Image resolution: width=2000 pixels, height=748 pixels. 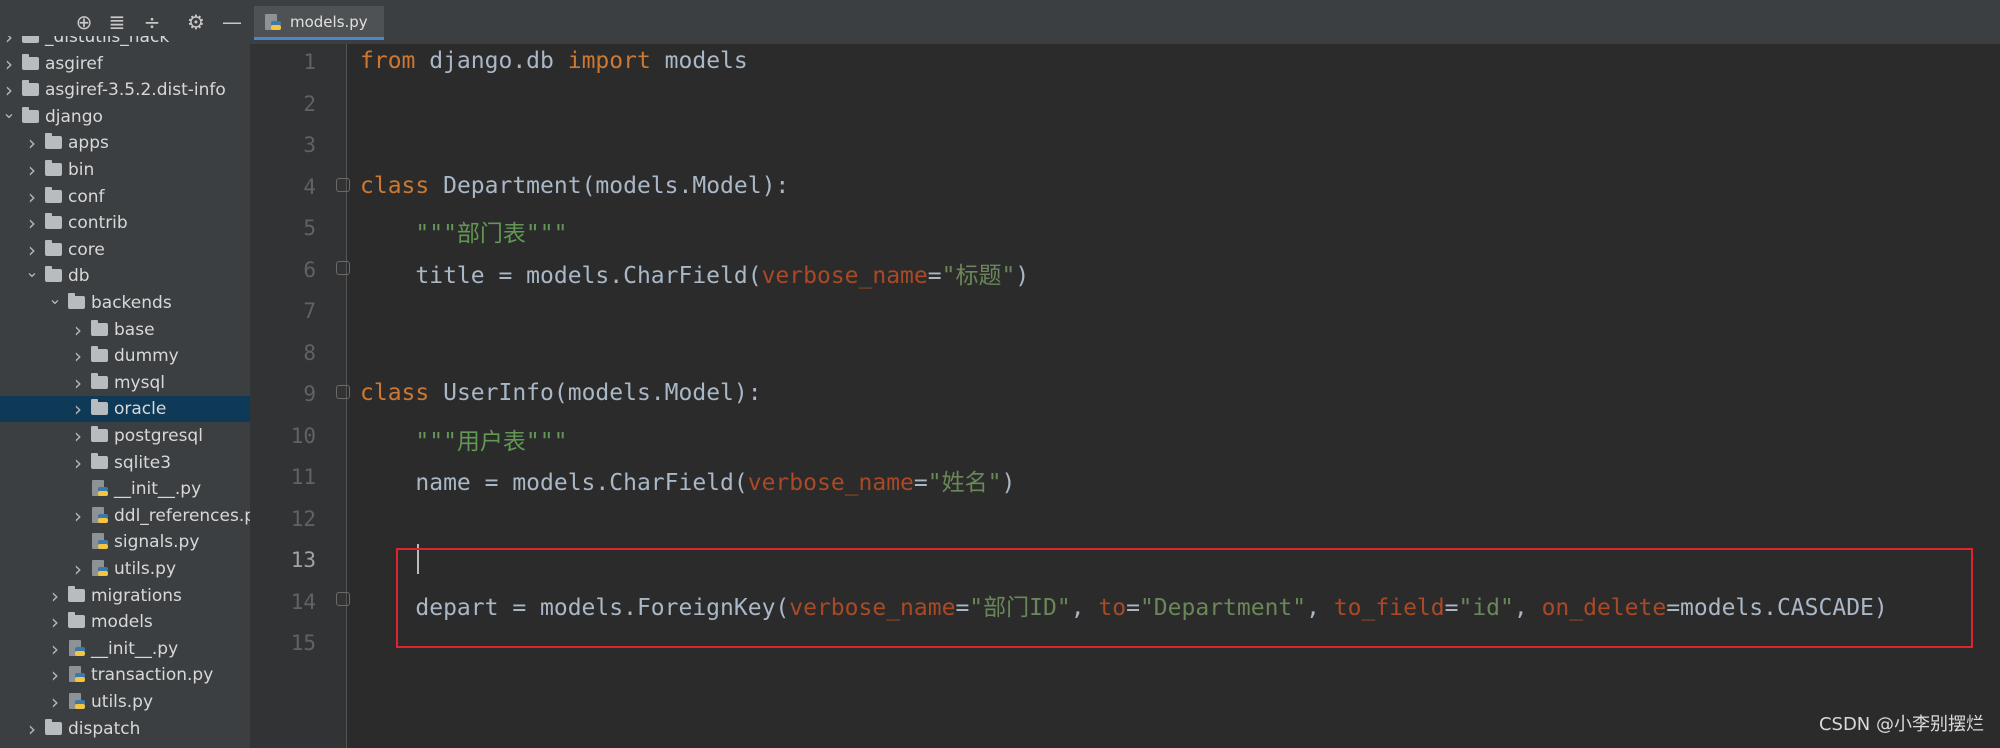 I want to click on tree-folder-item: › contrib, so click(x=125, y=223).